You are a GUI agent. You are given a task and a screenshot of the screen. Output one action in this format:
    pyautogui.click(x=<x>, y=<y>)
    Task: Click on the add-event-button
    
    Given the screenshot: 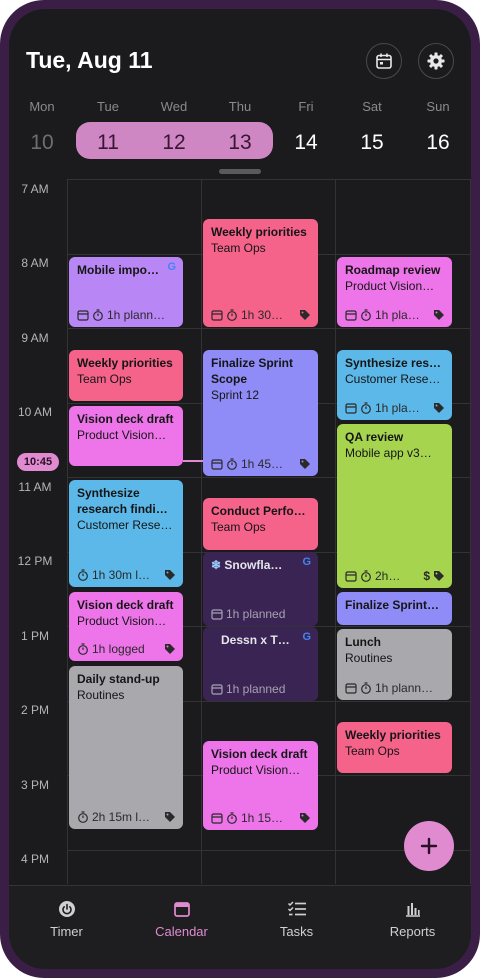 What is the action you would take?
    pyautogui.click(x=429, y=846)
    